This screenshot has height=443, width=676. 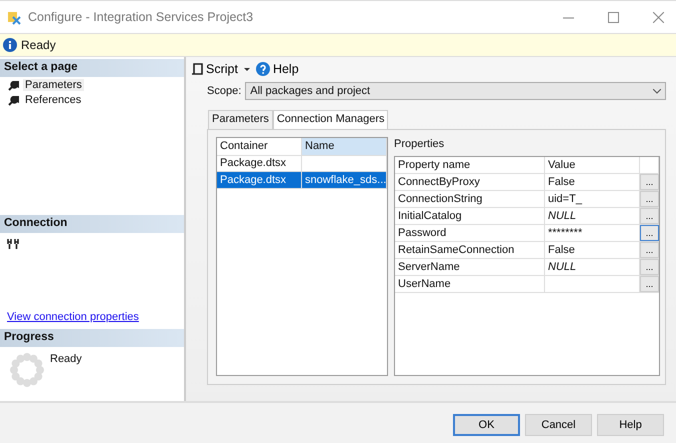 I want to click on dialog-button: Cancel, so click(x=558, y=425).